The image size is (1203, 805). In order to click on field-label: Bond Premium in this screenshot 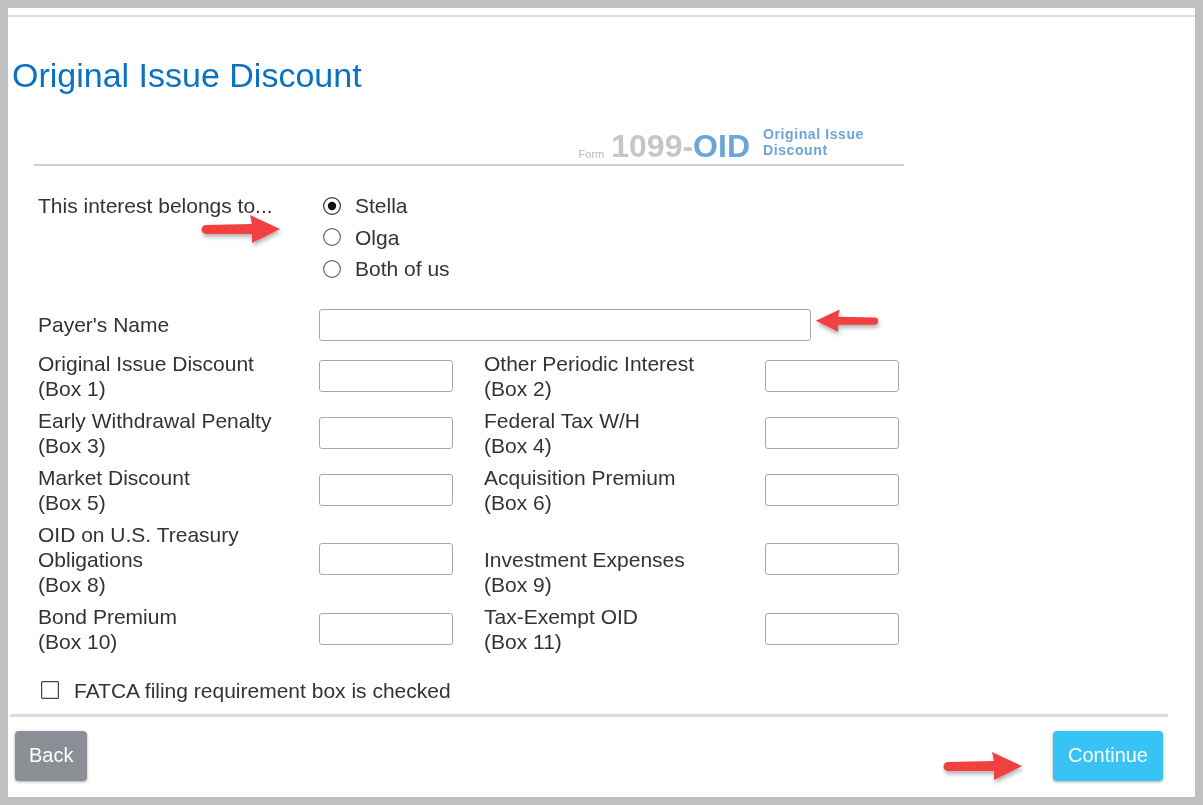, I will do `click(108, 616)`.